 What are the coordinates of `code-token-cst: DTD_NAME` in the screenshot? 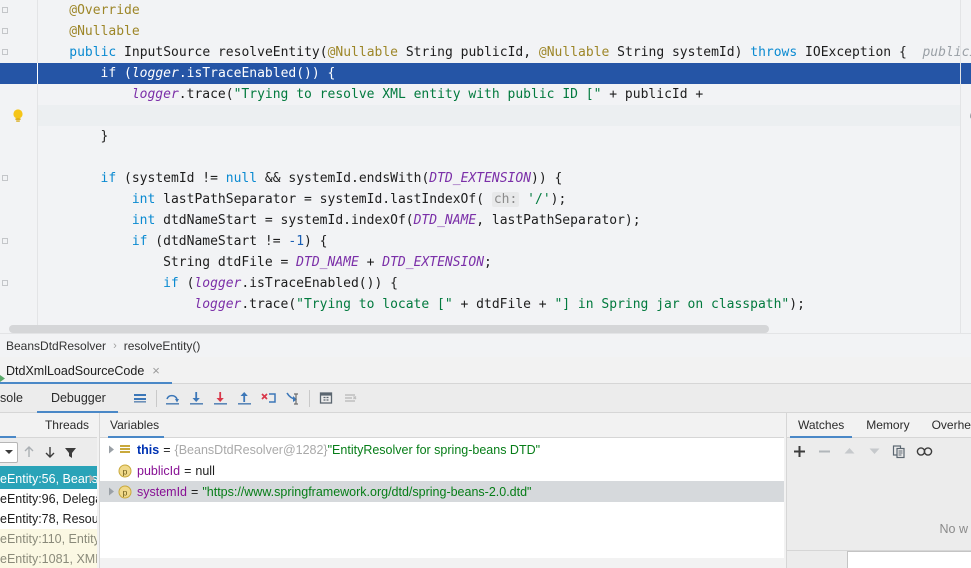 It's located at (327, 262).